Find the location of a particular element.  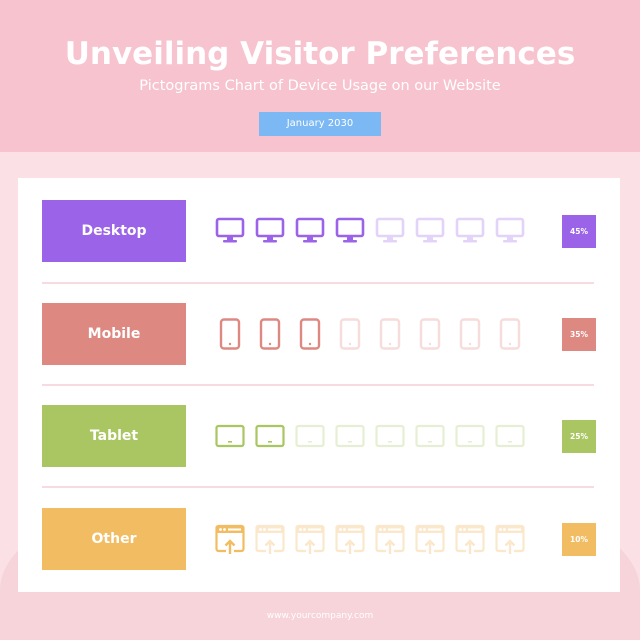

row-label: Mobile is located at coordinates (114, 334).